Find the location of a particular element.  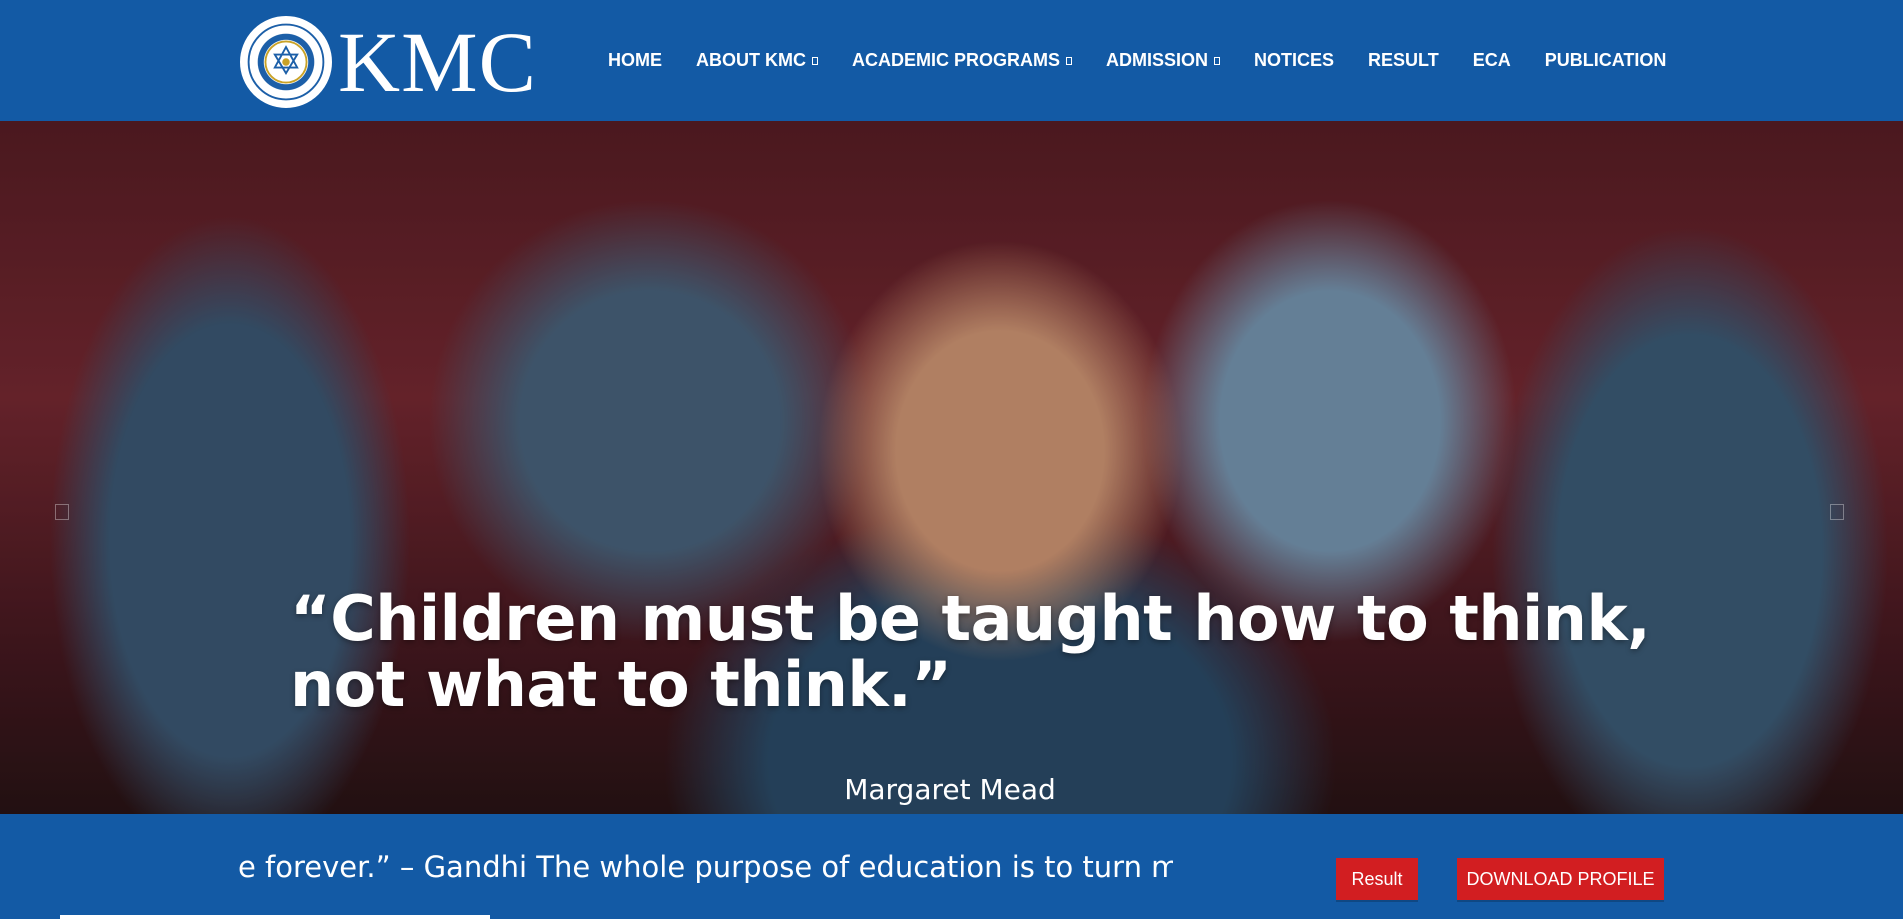

nav-item-academic-programs: ACADEMIC PROGRAMS is located at coordinates (962, 60).